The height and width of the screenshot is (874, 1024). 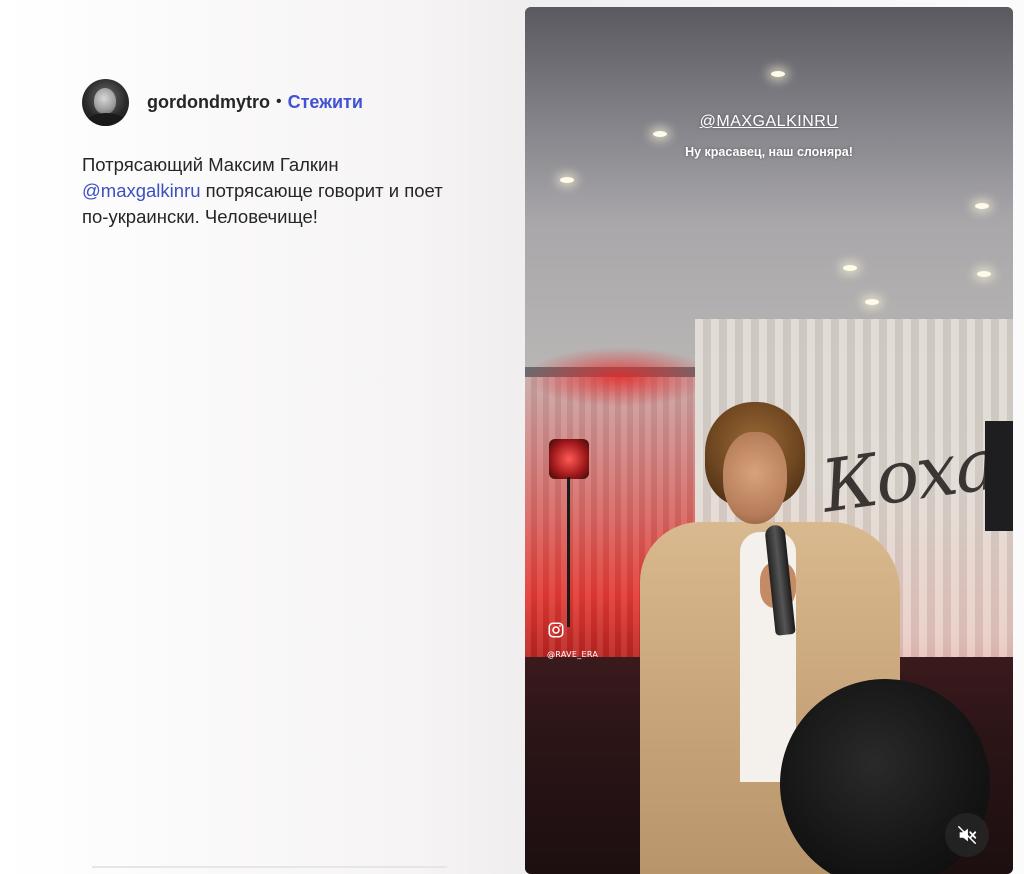 I want to click on follow-button: Стежити, so click(x=325, y=102).